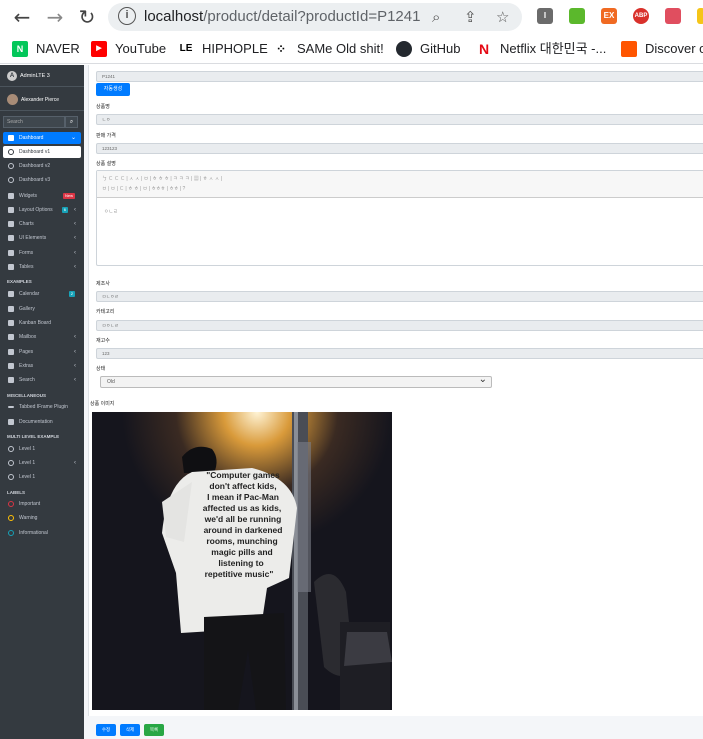 The width and height of the screenshot is (703, 739). What do you see at coordinates (42, 152) in the screenshot?
I see `sidebar-item-dashboard-v1: Dashboard v1` at bounding box center [42, 152].